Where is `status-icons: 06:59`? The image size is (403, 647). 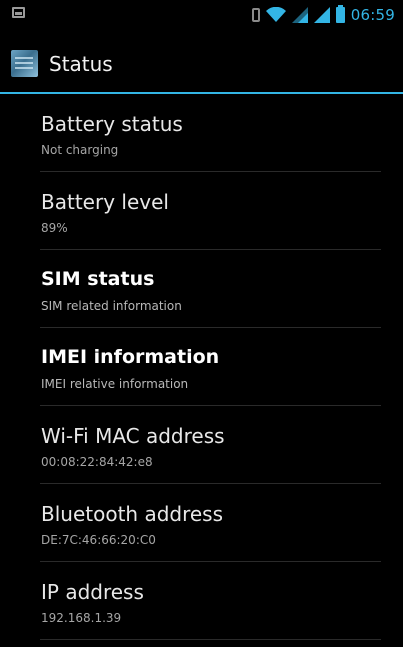
status-icons: 06:59 is located at coordinates (323, 15).